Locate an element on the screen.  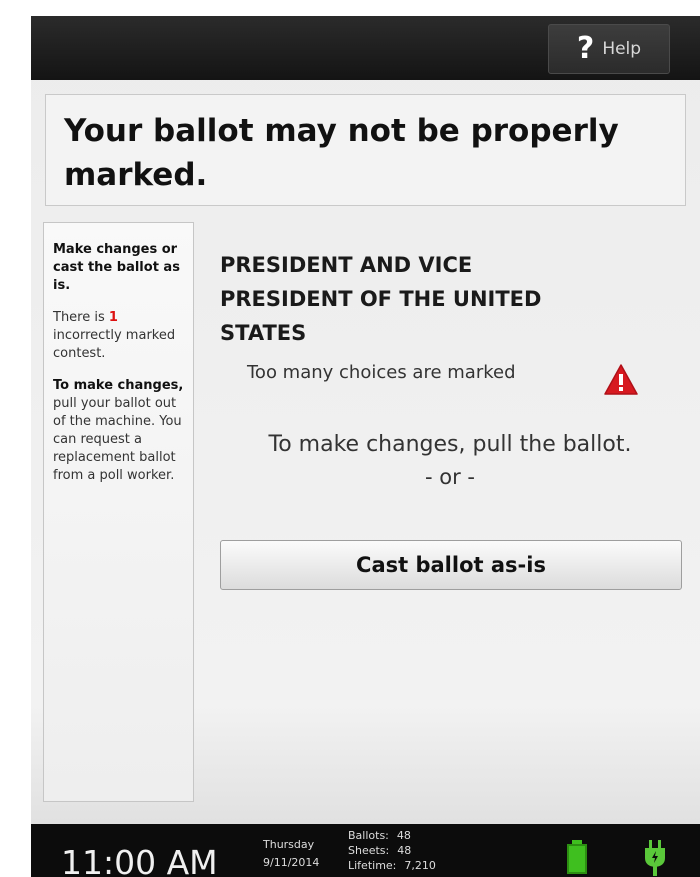
ballots-count: 48 is located at coordinates (403, 835).